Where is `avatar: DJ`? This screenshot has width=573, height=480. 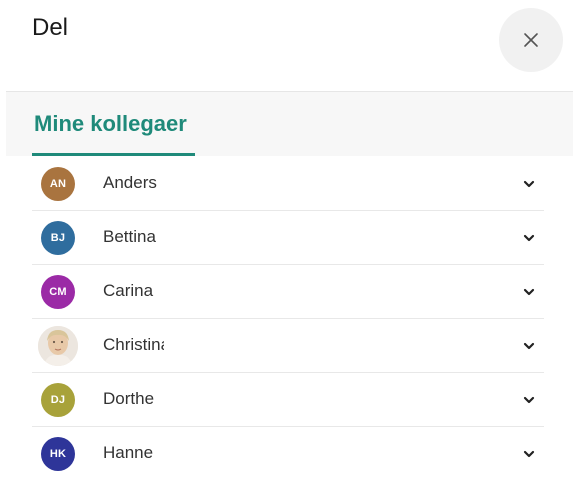
avatar: DJ is located at coordinates (58, 400).